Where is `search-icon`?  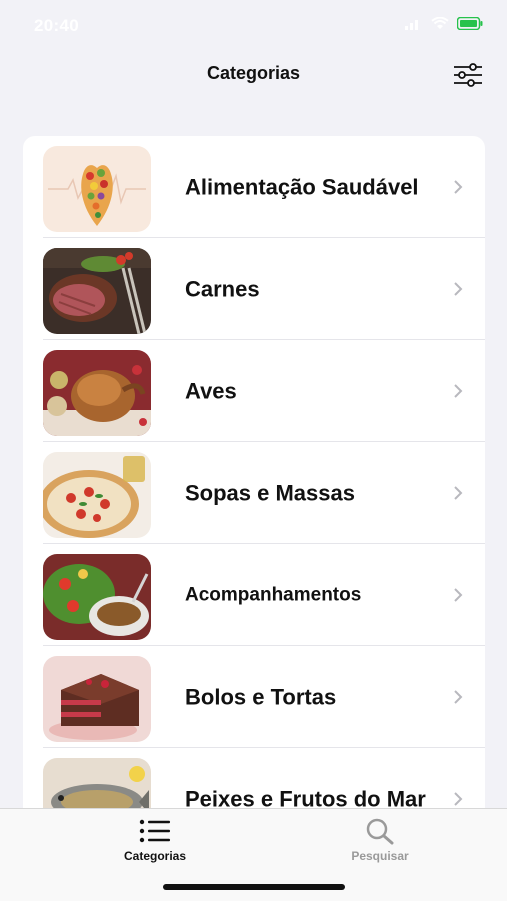
search-icon is located at coordinates (380, 831).